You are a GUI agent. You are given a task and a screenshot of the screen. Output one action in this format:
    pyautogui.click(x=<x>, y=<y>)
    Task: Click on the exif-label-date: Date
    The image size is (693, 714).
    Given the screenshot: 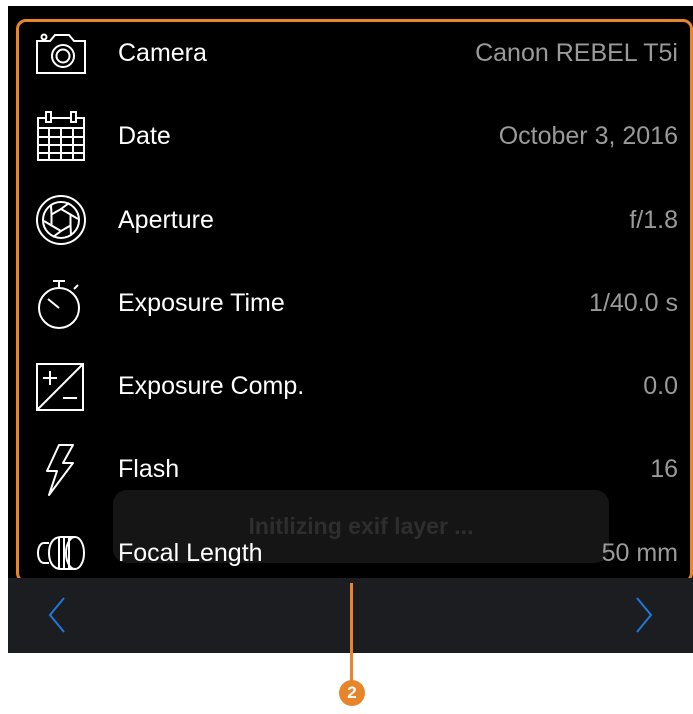 What is the action you would take?
    pyautogui.click(x=144, y=136)
    